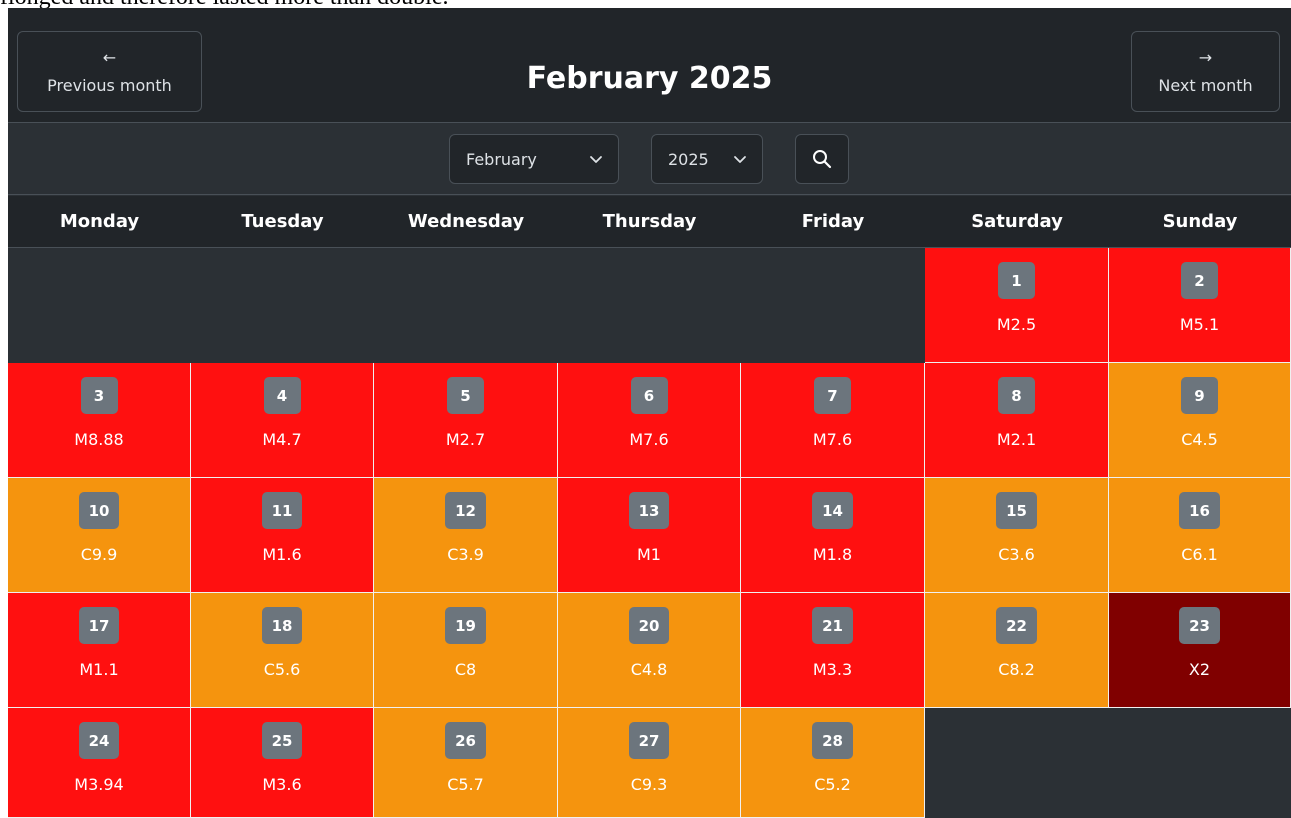  I want to click on search-button, so click(822, 159).